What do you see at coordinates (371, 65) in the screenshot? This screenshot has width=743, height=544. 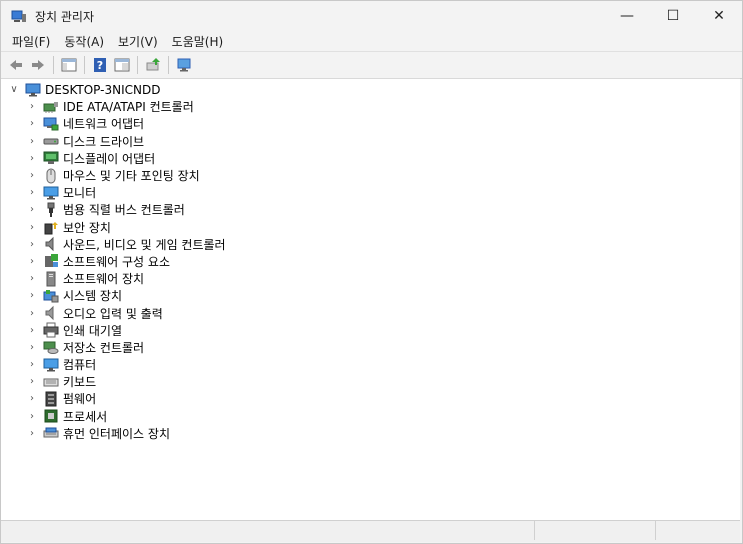 I see `toolbar: ?` at bounding box center [371, 65].